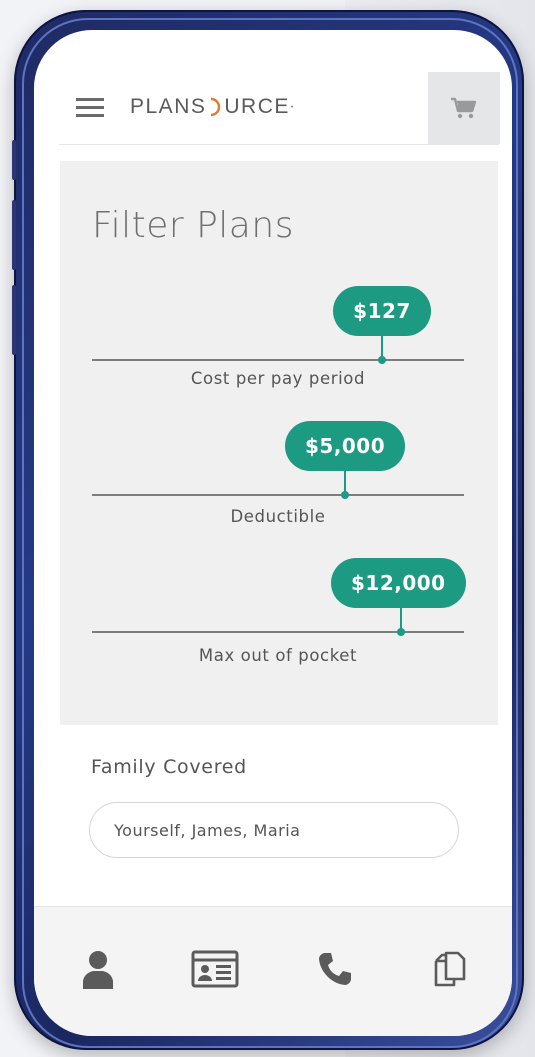 This screenshot has height=1057, width=535. I want to click on slider-value-bubble: $5,000, so click(345, 446).